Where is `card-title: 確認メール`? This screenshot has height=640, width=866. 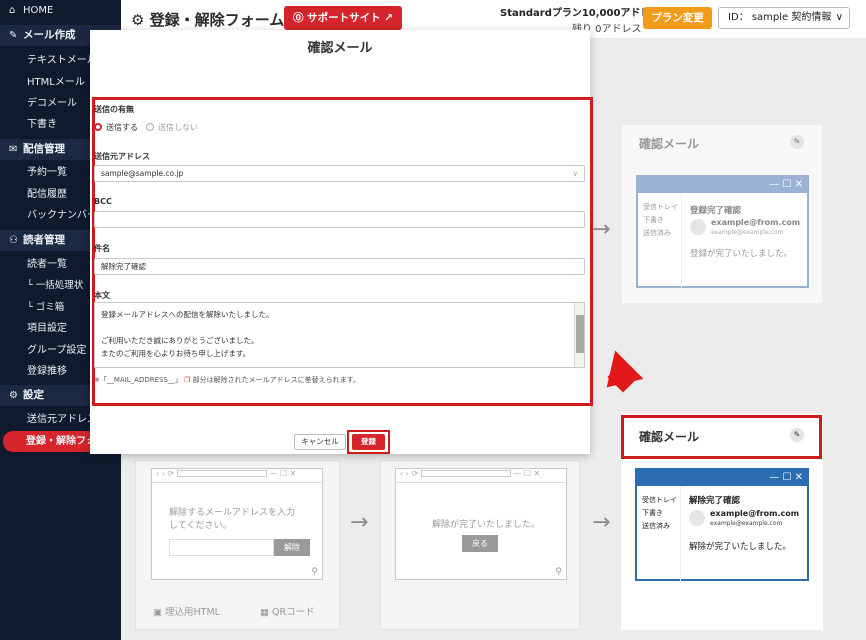
card-title: 確認メール is located at coordinates (669, 144).